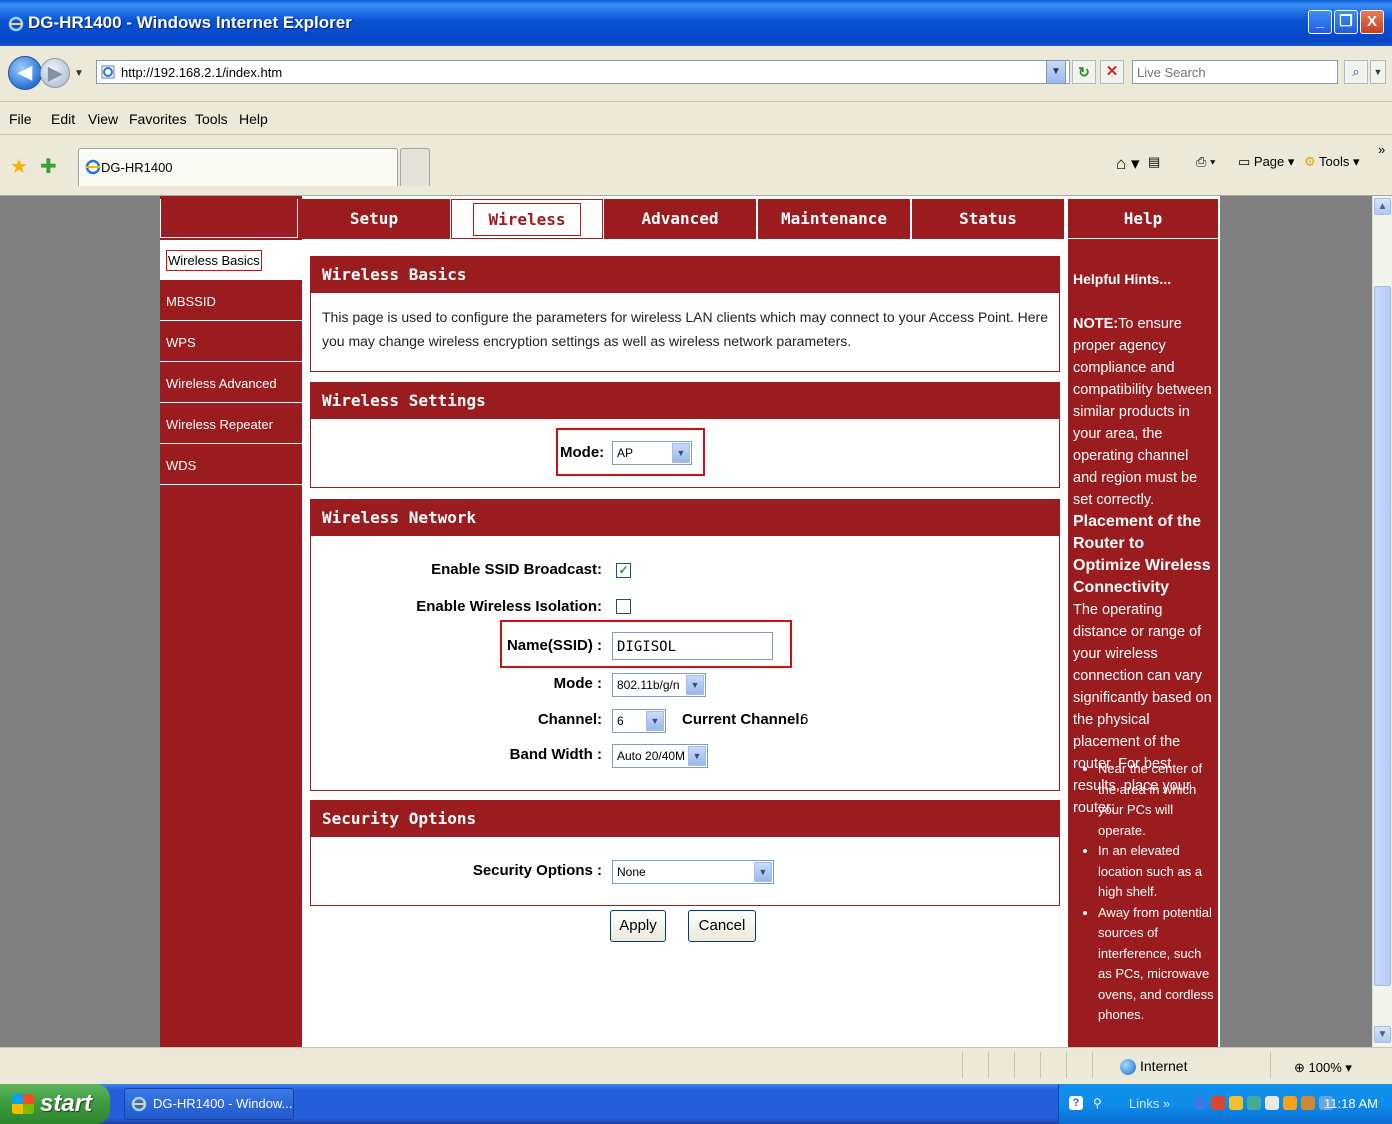 The height and width of the screenshot is (1124, 1392). Describe the element at coordinates (623, 606) in the screenshot. I see `wireless-isolation-checkbox` at that location.